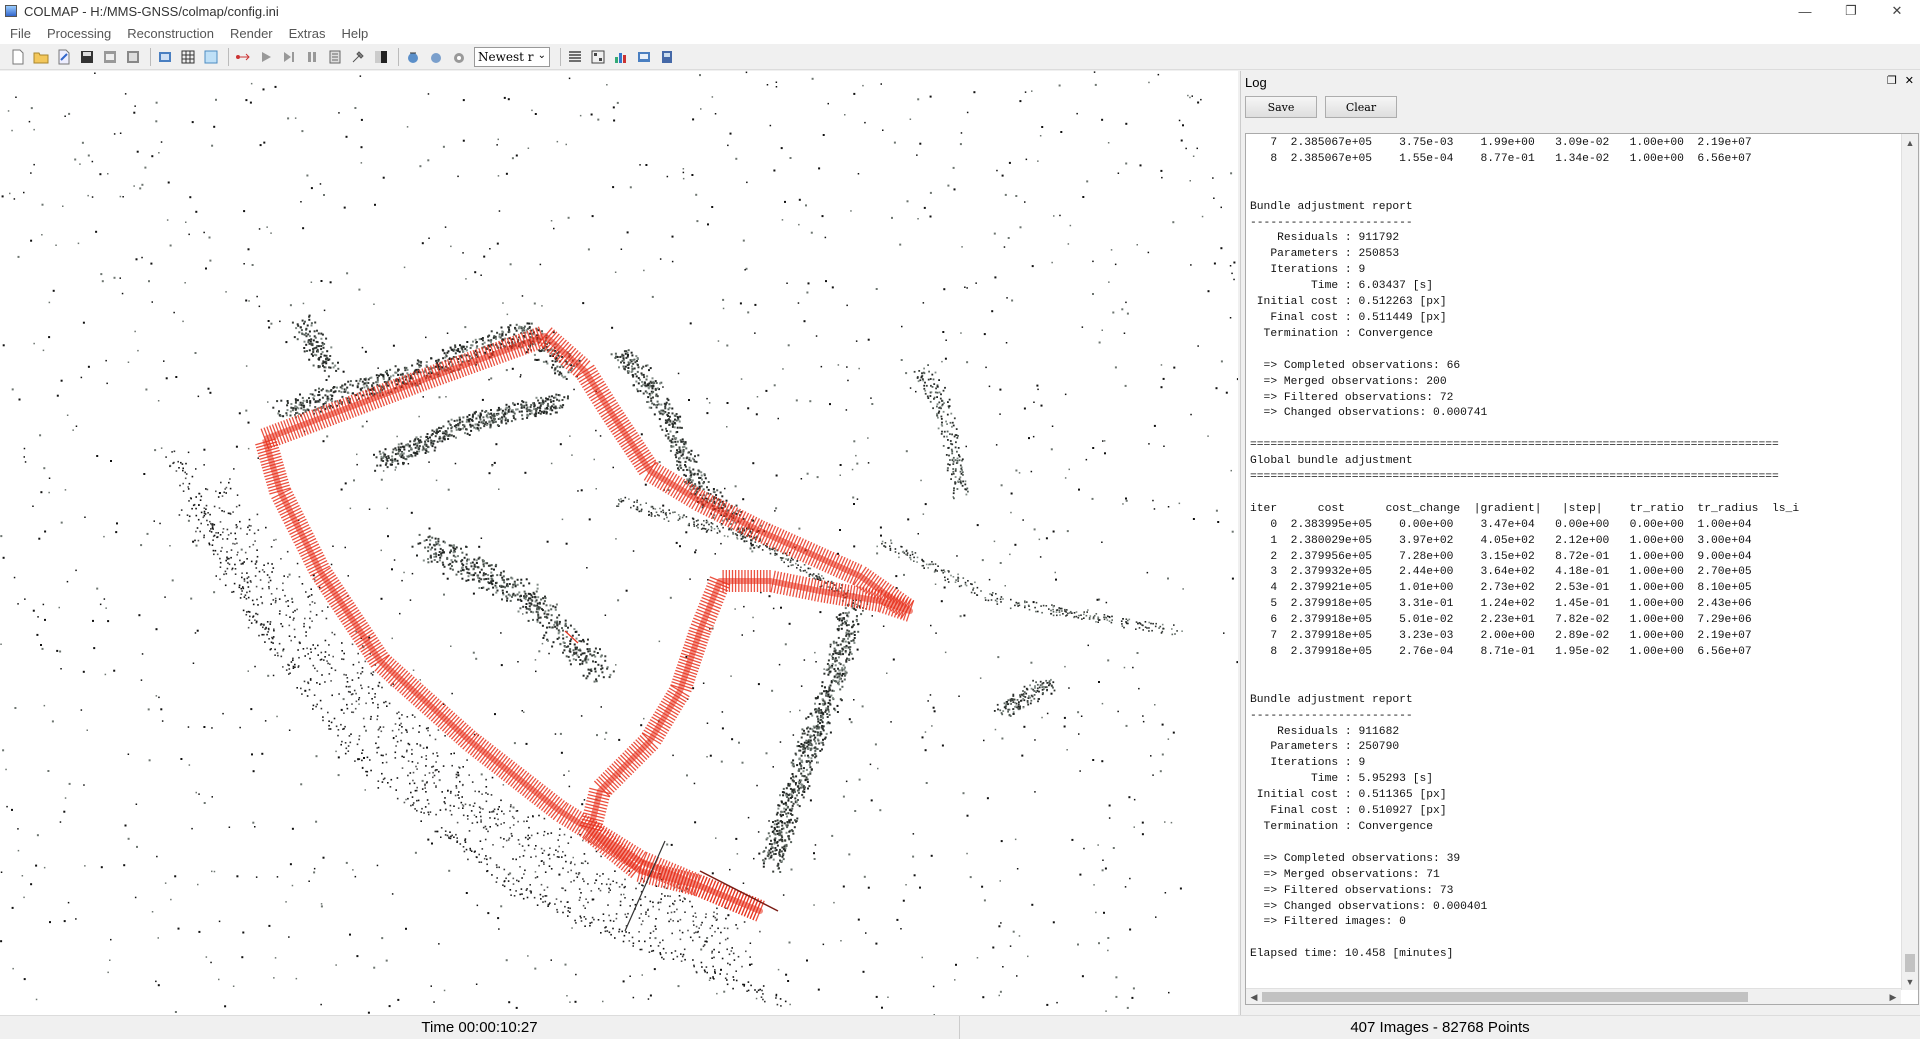  What do you see at coordinates (354, 33) in the screenshot?
I see `menu-help: Help` at bounding box center [354, 33].